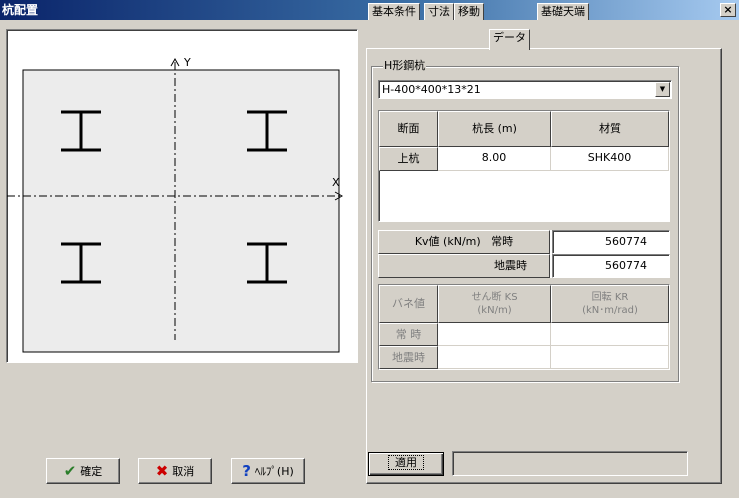 The height and width of the screenshot is (498, 739). Describe the element at coordinates (405, 65) in the screenshot. I see `h-pile-group-label: H形鋼杭` at that location.